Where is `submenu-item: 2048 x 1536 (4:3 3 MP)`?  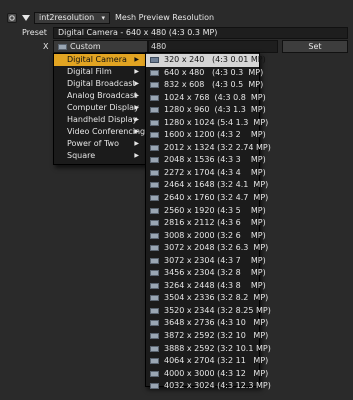 submenu-item: 2048 x 1536 (4:3 3 MP) is located at coordinates (206, 160).